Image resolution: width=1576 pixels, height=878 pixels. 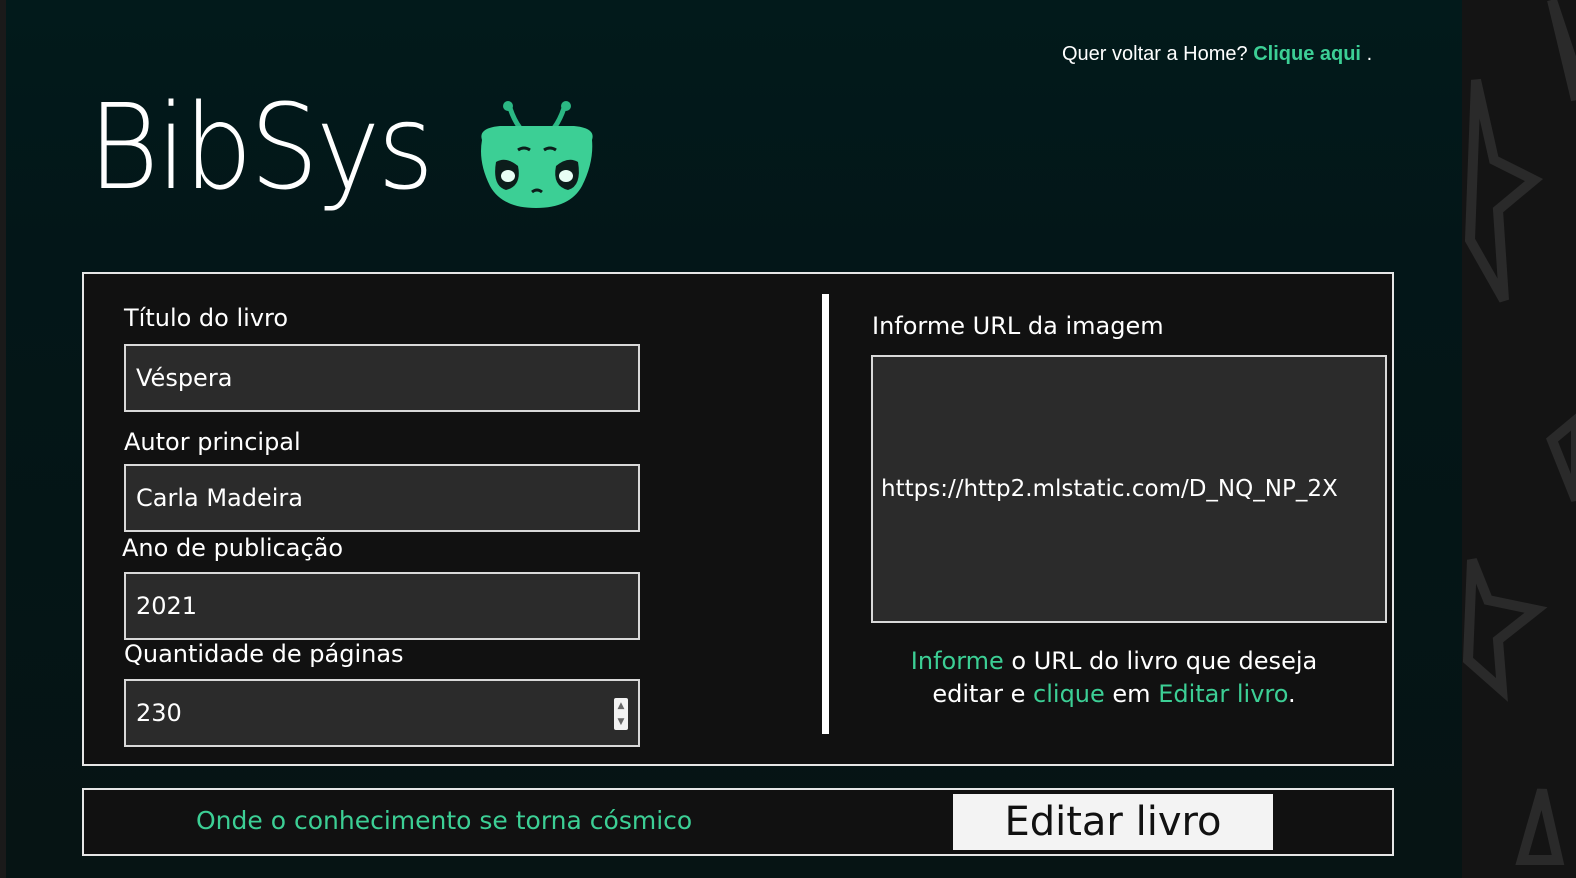 I want to click on pages-stepper: ▲ ▼, so click(x=621, y=714).